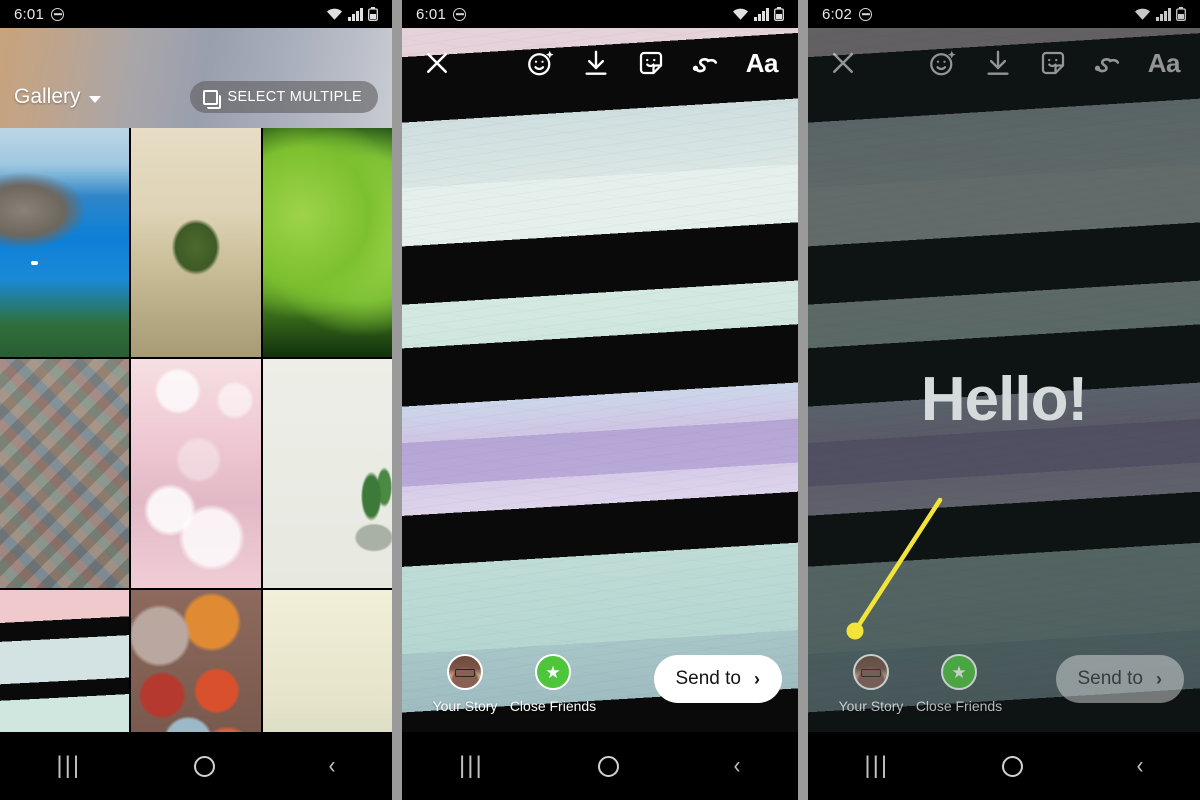  I want to click on status-bar-left: 6:02, so click(847, 14).